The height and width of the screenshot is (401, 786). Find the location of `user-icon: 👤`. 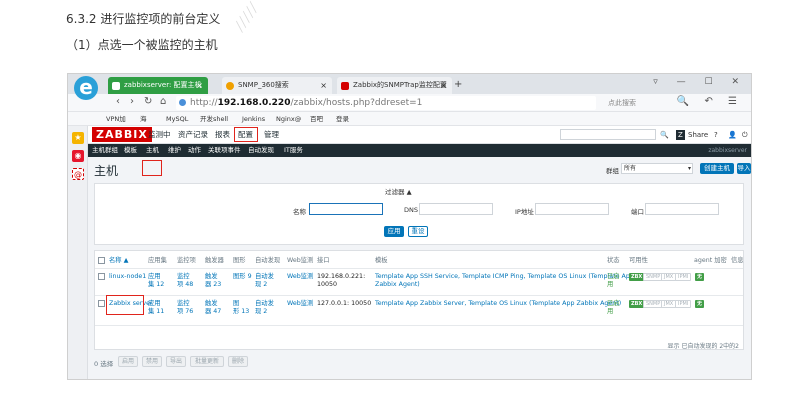

user-icon: 👤 is located at coordinates (732, 135).